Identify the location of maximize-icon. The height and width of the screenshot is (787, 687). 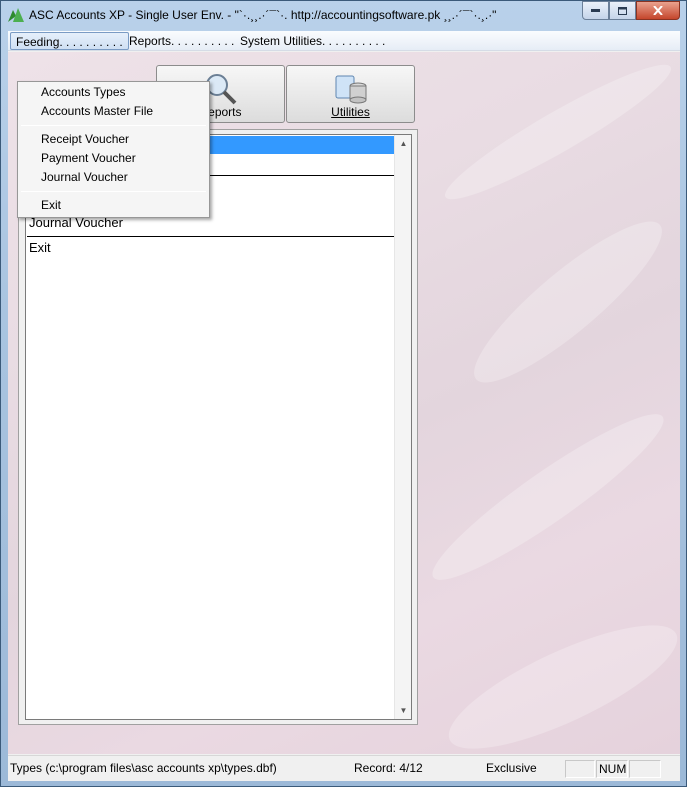
(622, 10).